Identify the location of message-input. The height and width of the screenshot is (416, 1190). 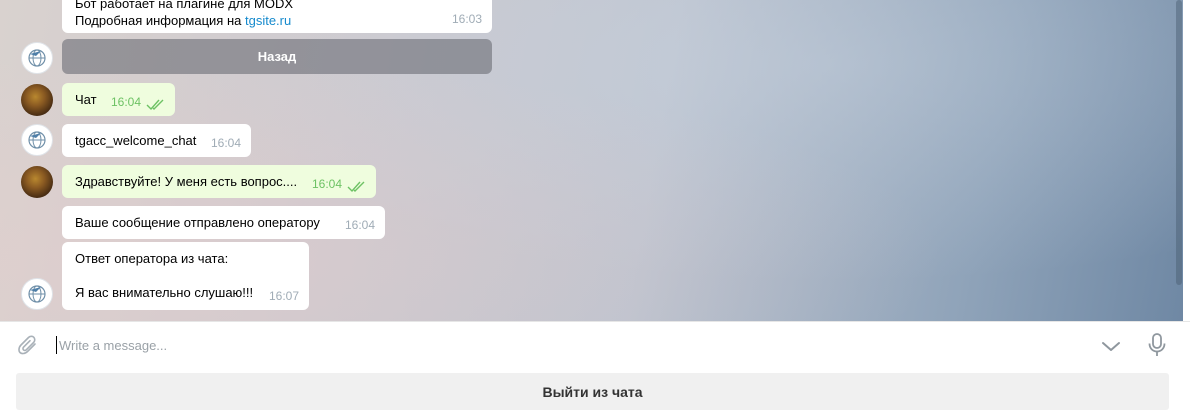
(569, 345).